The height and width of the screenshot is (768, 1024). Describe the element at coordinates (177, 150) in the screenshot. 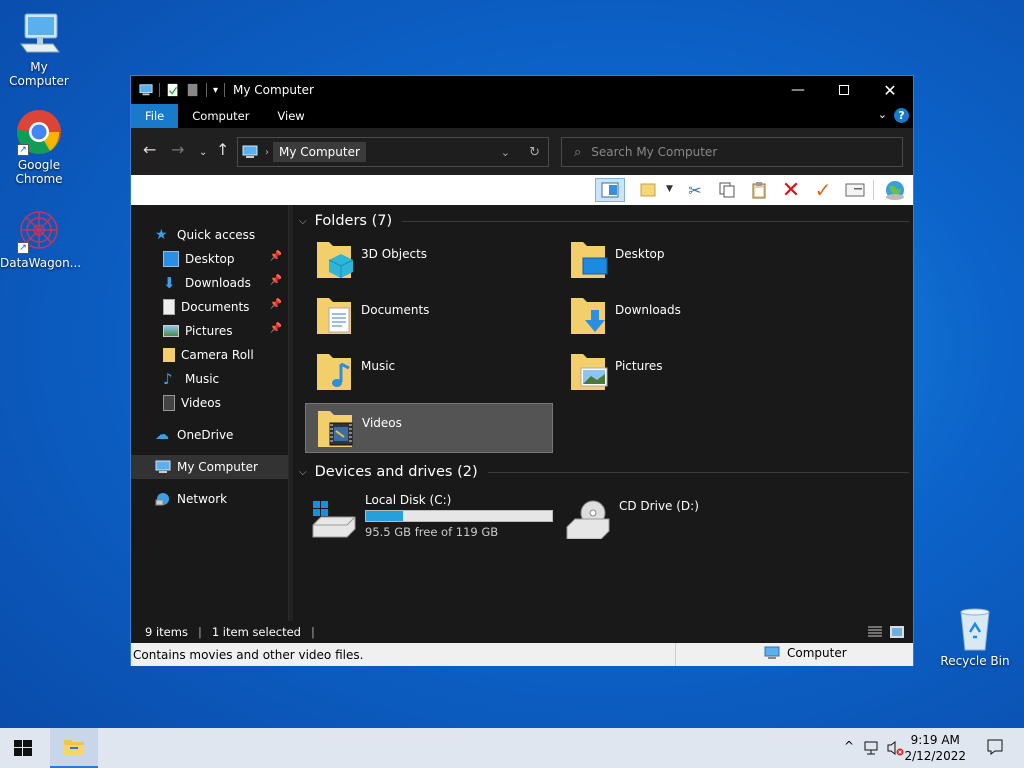

I see `forward-button: →` at that location.